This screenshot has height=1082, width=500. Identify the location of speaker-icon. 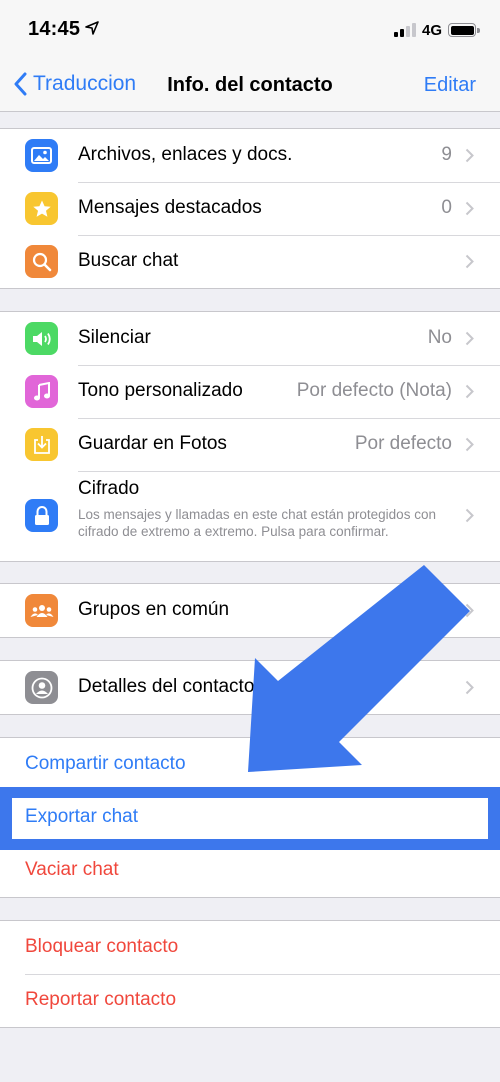
(41, 338).